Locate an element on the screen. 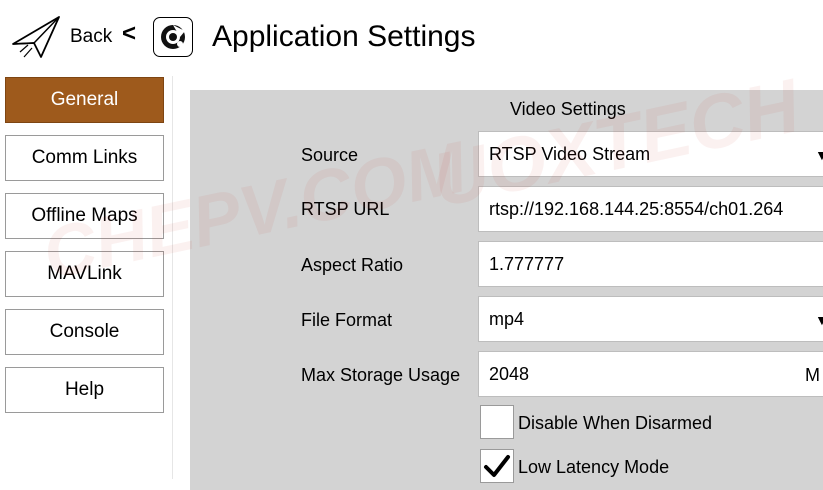 This screenshot has height=490, width=823. checkmark-icon is located at coordinates (497, 466).